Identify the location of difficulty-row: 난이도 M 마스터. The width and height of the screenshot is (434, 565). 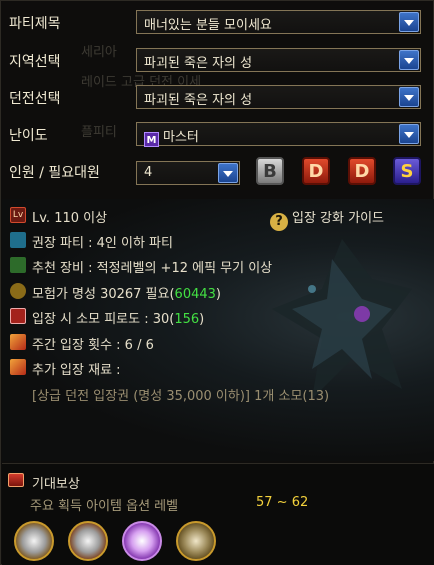
(217, 134).